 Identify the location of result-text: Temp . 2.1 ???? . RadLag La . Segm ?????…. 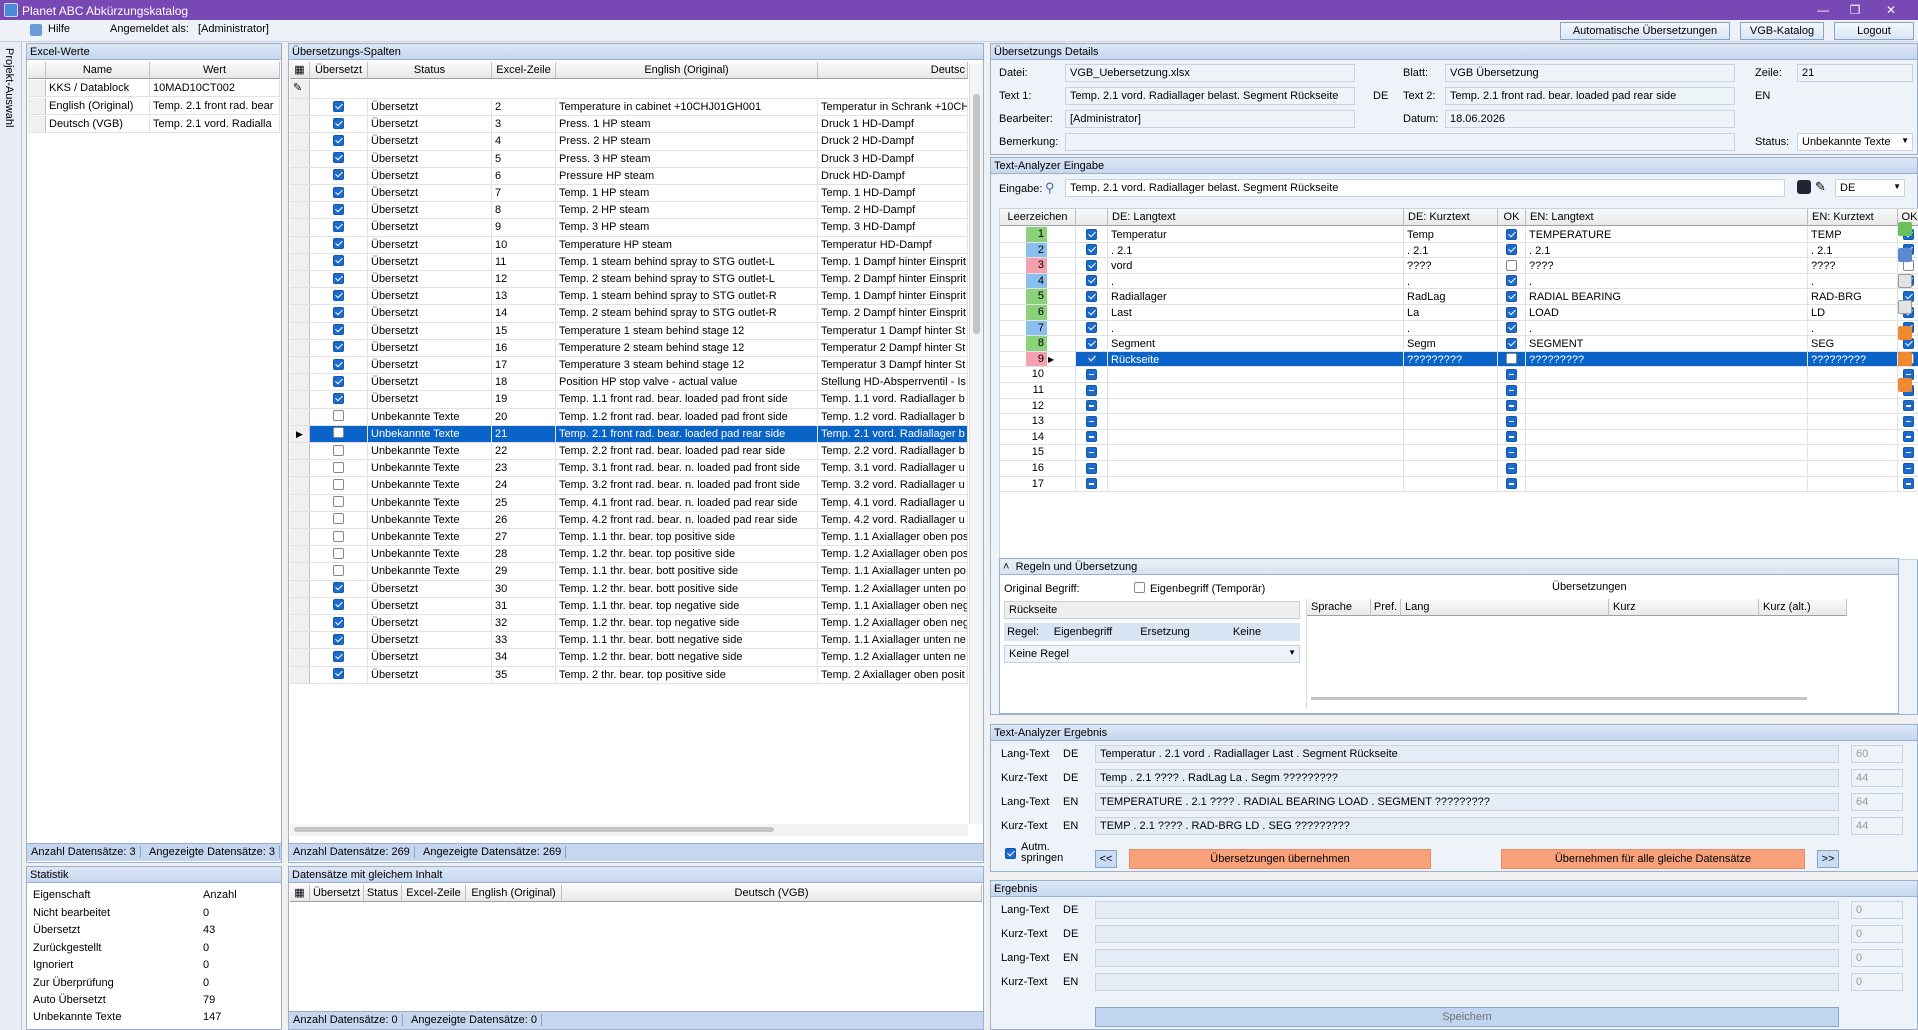
(1467, 778).